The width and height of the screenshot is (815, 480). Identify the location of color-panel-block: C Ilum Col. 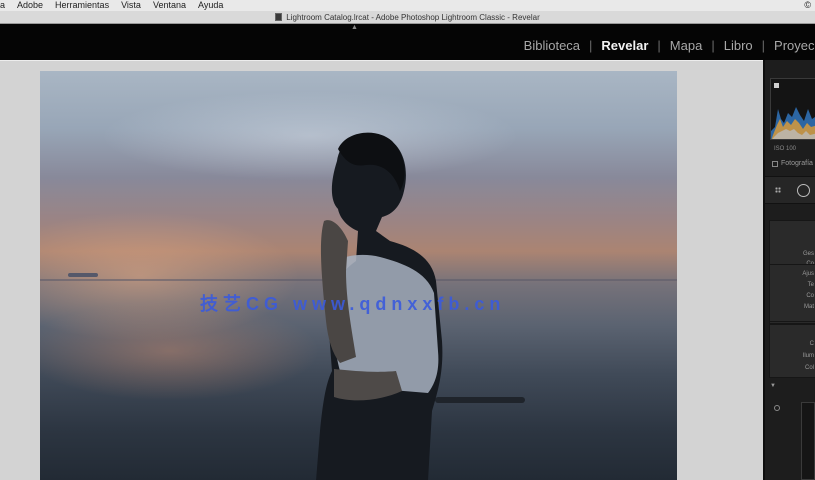
(792, 351).